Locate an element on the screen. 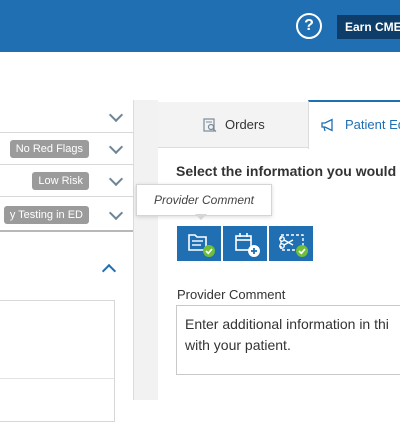 The width and height of the screenshot is (400, 422). help-icon: ? is located at coordinates (309, 26).